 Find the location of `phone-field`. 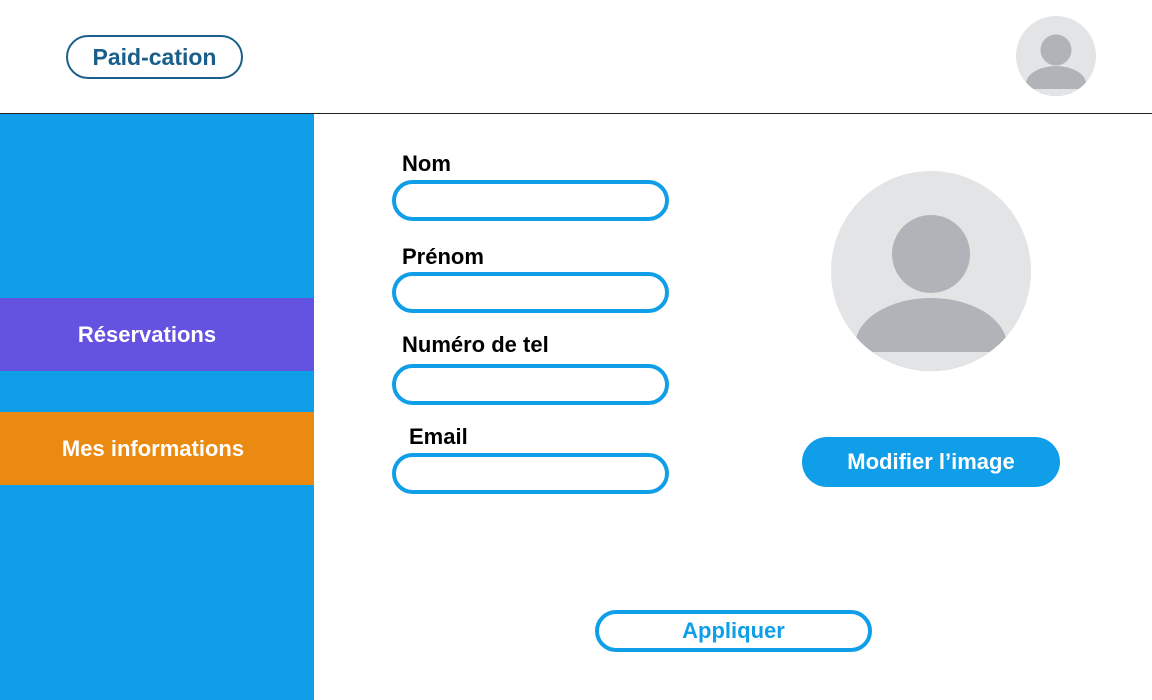

phone-field is located at coordinates (530, 384).